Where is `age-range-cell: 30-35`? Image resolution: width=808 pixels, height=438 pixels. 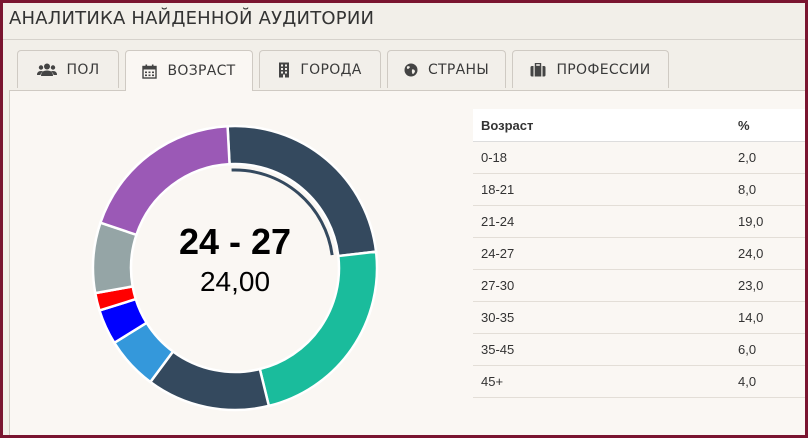
age-range-cell: 30-35 is located at coordinates (601, 317).